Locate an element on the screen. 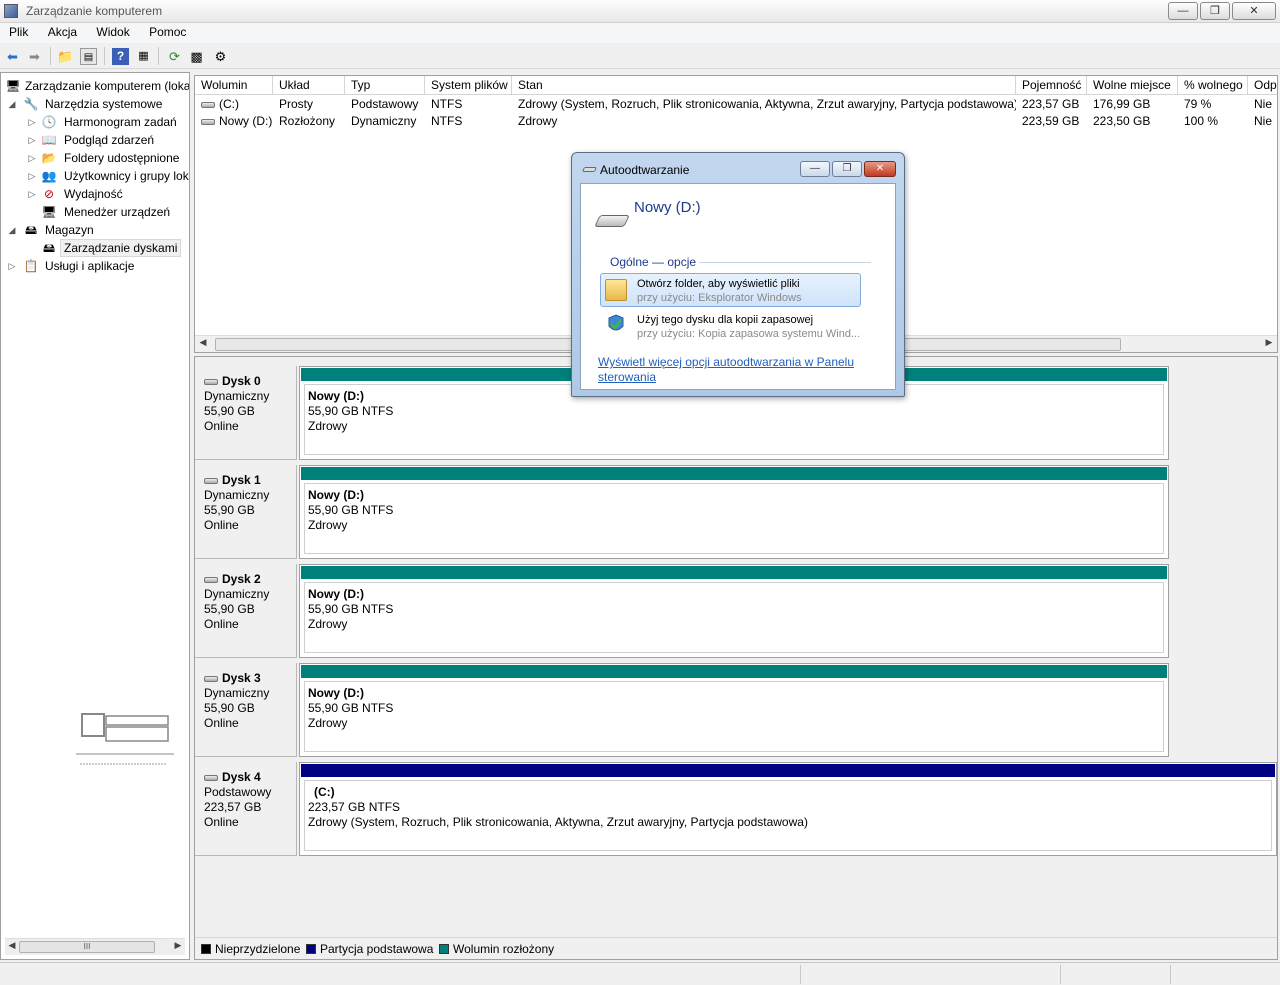 This screenshot has width=1280, height=985. disk-label: Dysk 0 Dynamiczny 55,90 GB Online is located at coordinates (246, 413).